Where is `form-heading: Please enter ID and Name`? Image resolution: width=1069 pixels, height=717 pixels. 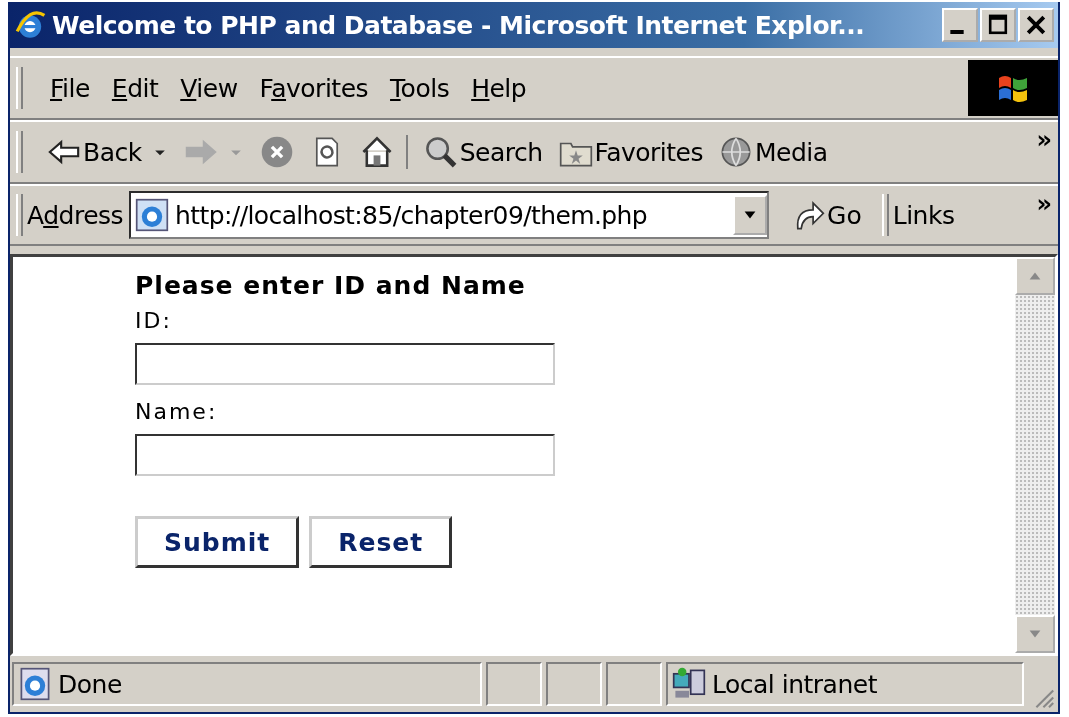
form-heading: Please enter ID and Name is located at coordinates (330, 285).